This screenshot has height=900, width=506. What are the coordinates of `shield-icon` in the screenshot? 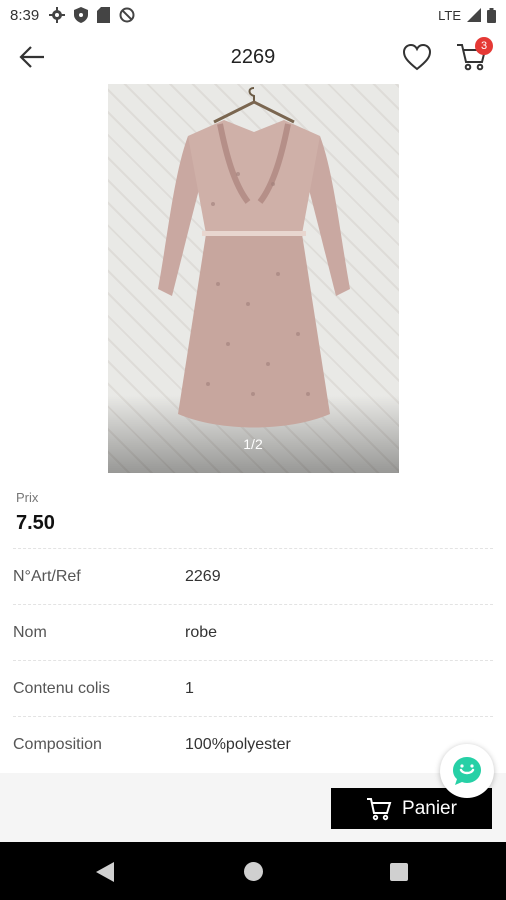 It's located at (81, 15).